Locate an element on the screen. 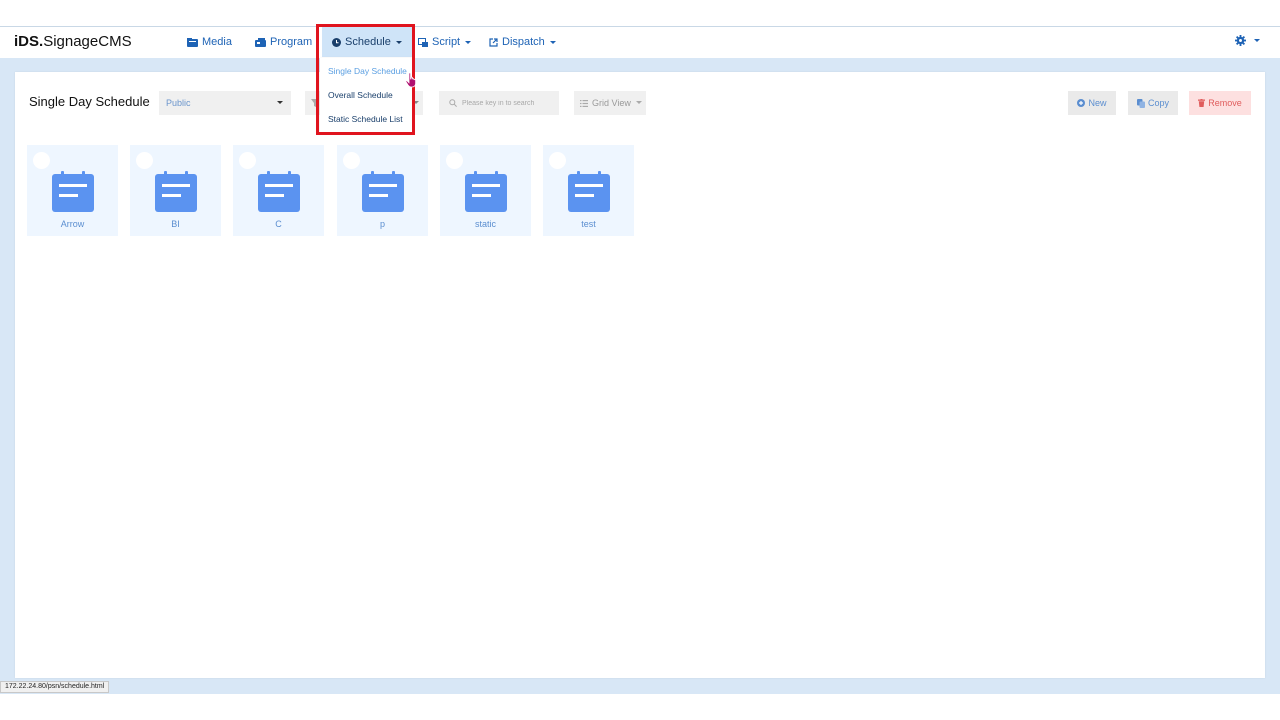 This screenshot has height=720, width=1280. new-button: New is located at coordinates (1092, 103).